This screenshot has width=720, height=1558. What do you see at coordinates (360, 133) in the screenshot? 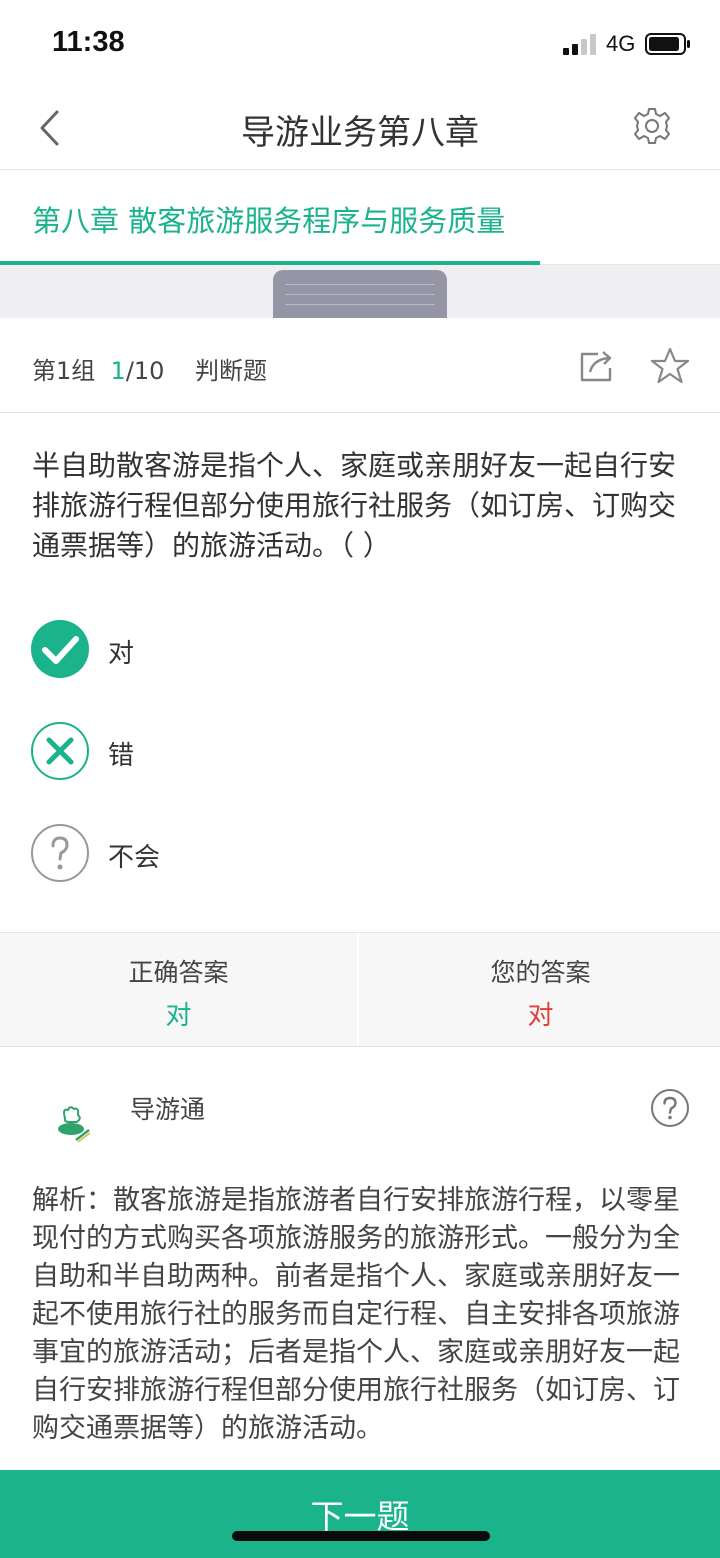
I see `page-title: 导游业务第八章` at bounding box center [360, 133].